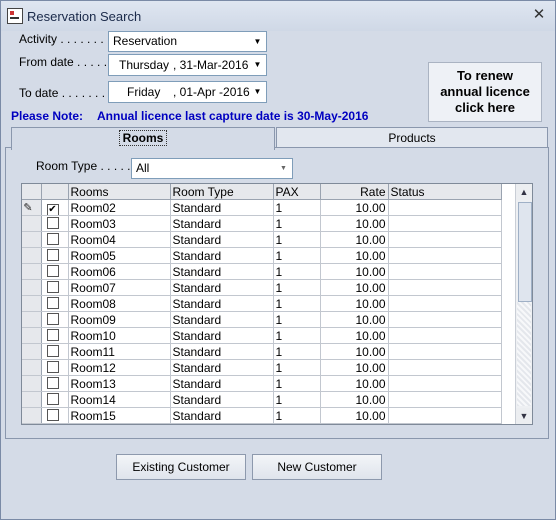 The image size is (556, 520). Describe the element at coordinates (262, 399) in the screenshot. I see `table-row: Room14 Standard 1 10.00` at that location.